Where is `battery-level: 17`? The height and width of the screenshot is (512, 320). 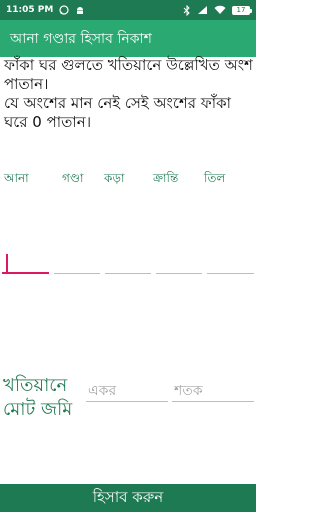 battery-level: 17 is located at coordinates (241, 10).